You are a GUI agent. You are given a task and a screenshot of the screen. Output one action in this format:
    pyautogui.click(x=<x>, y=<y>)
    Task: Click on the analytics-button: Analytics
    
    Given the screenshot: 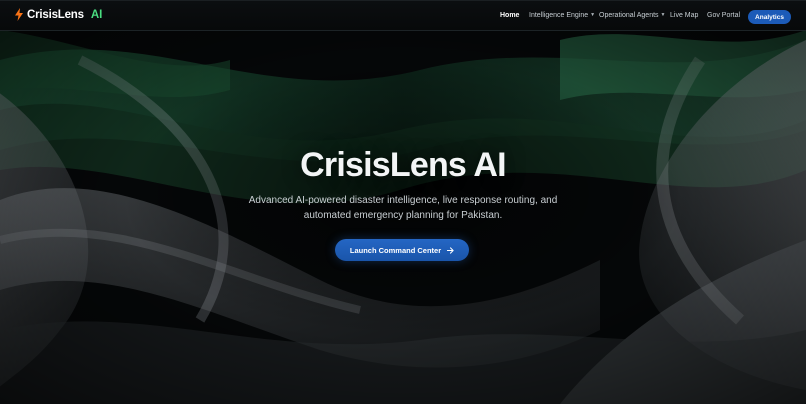 What is the action you would take?
    pyautogui.click(x=769, y=17)
    